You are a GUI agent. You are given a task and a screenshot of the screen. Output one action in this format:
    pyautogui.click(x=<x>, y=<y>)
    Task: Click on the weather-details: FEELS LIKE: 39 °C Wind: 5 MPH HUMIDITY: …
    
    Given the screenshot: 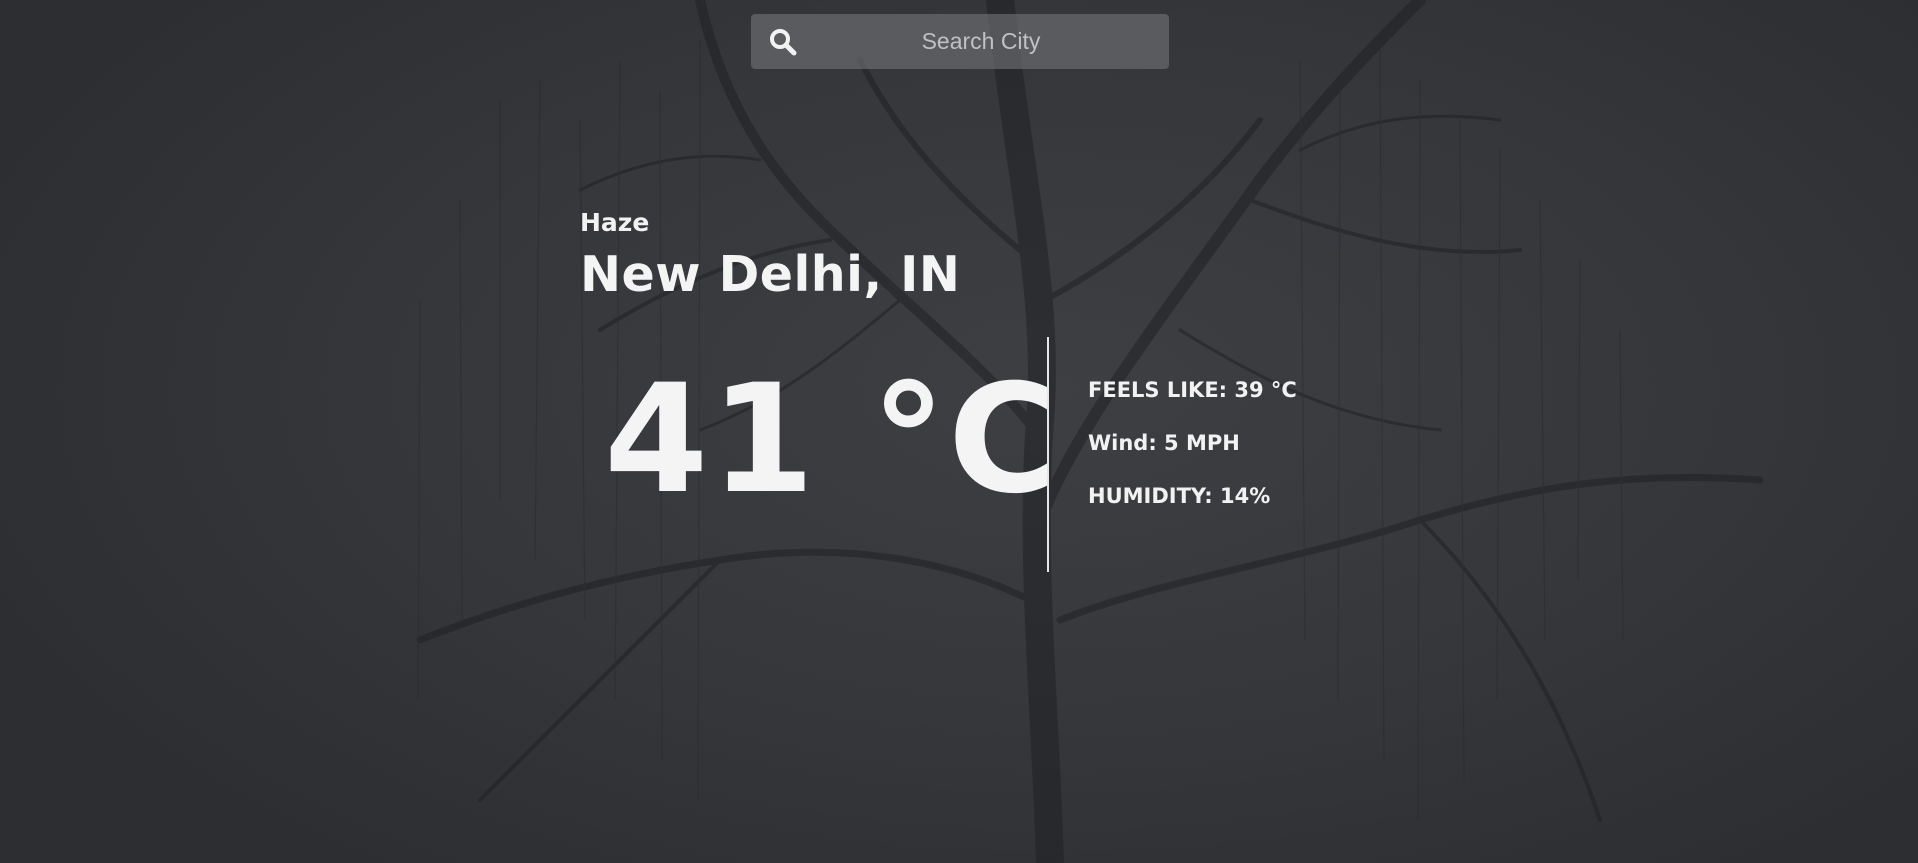 What is the action you would take?
    pyautogui.click(x=1192, y=454)
    